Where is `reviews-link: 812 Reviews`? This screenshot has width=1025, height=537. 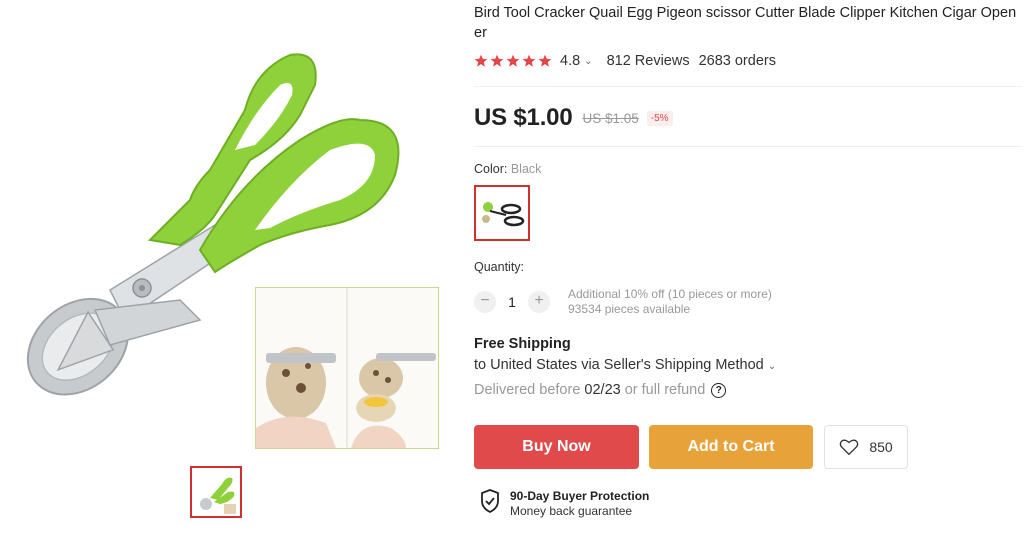 reviews-link: 812 Reviews is located at coordinates (648, 61).